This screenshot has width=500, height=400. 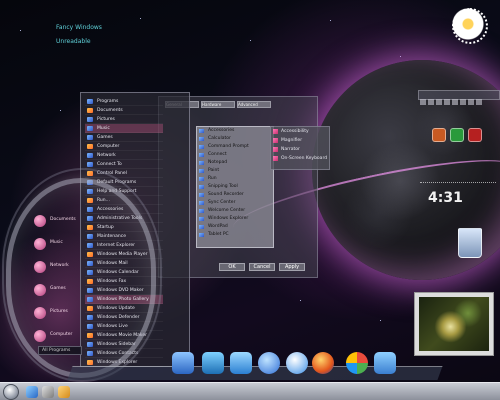 I want to click on control-green-icon, so click(x=457, y=135).